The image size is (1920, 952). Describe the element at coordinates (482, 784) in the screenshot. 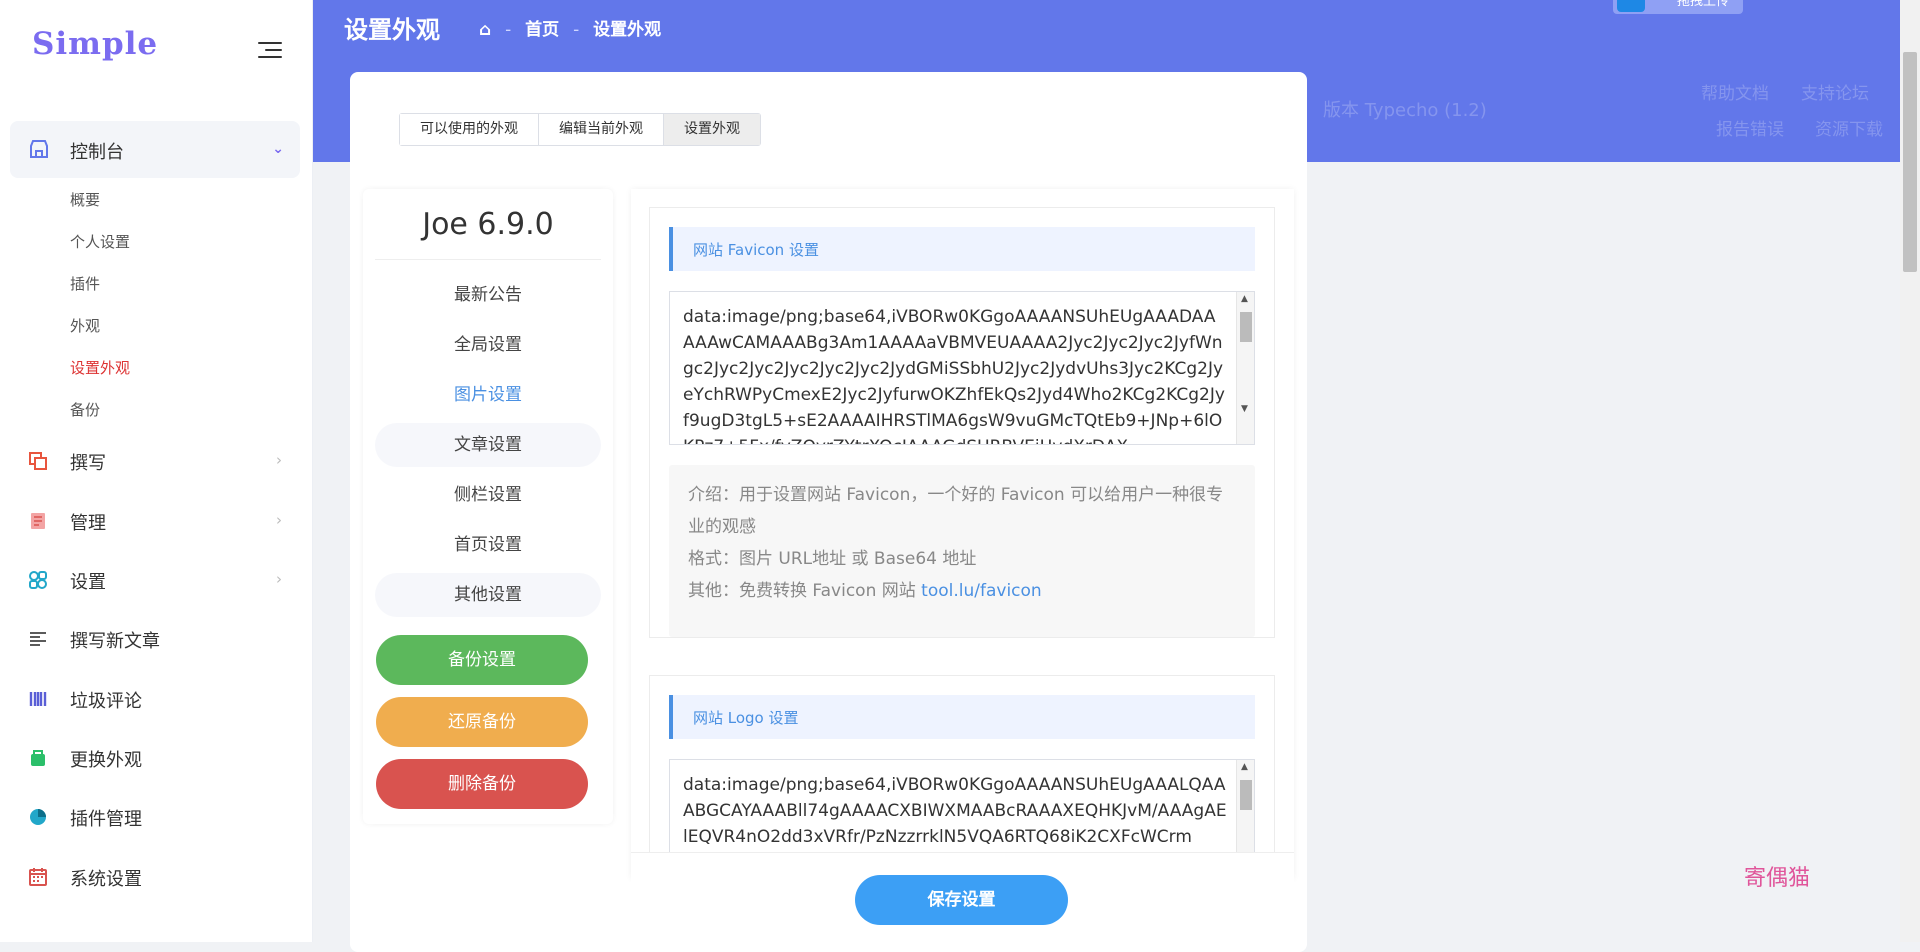

I see `delete-backup-button: 删除备份` at that location.